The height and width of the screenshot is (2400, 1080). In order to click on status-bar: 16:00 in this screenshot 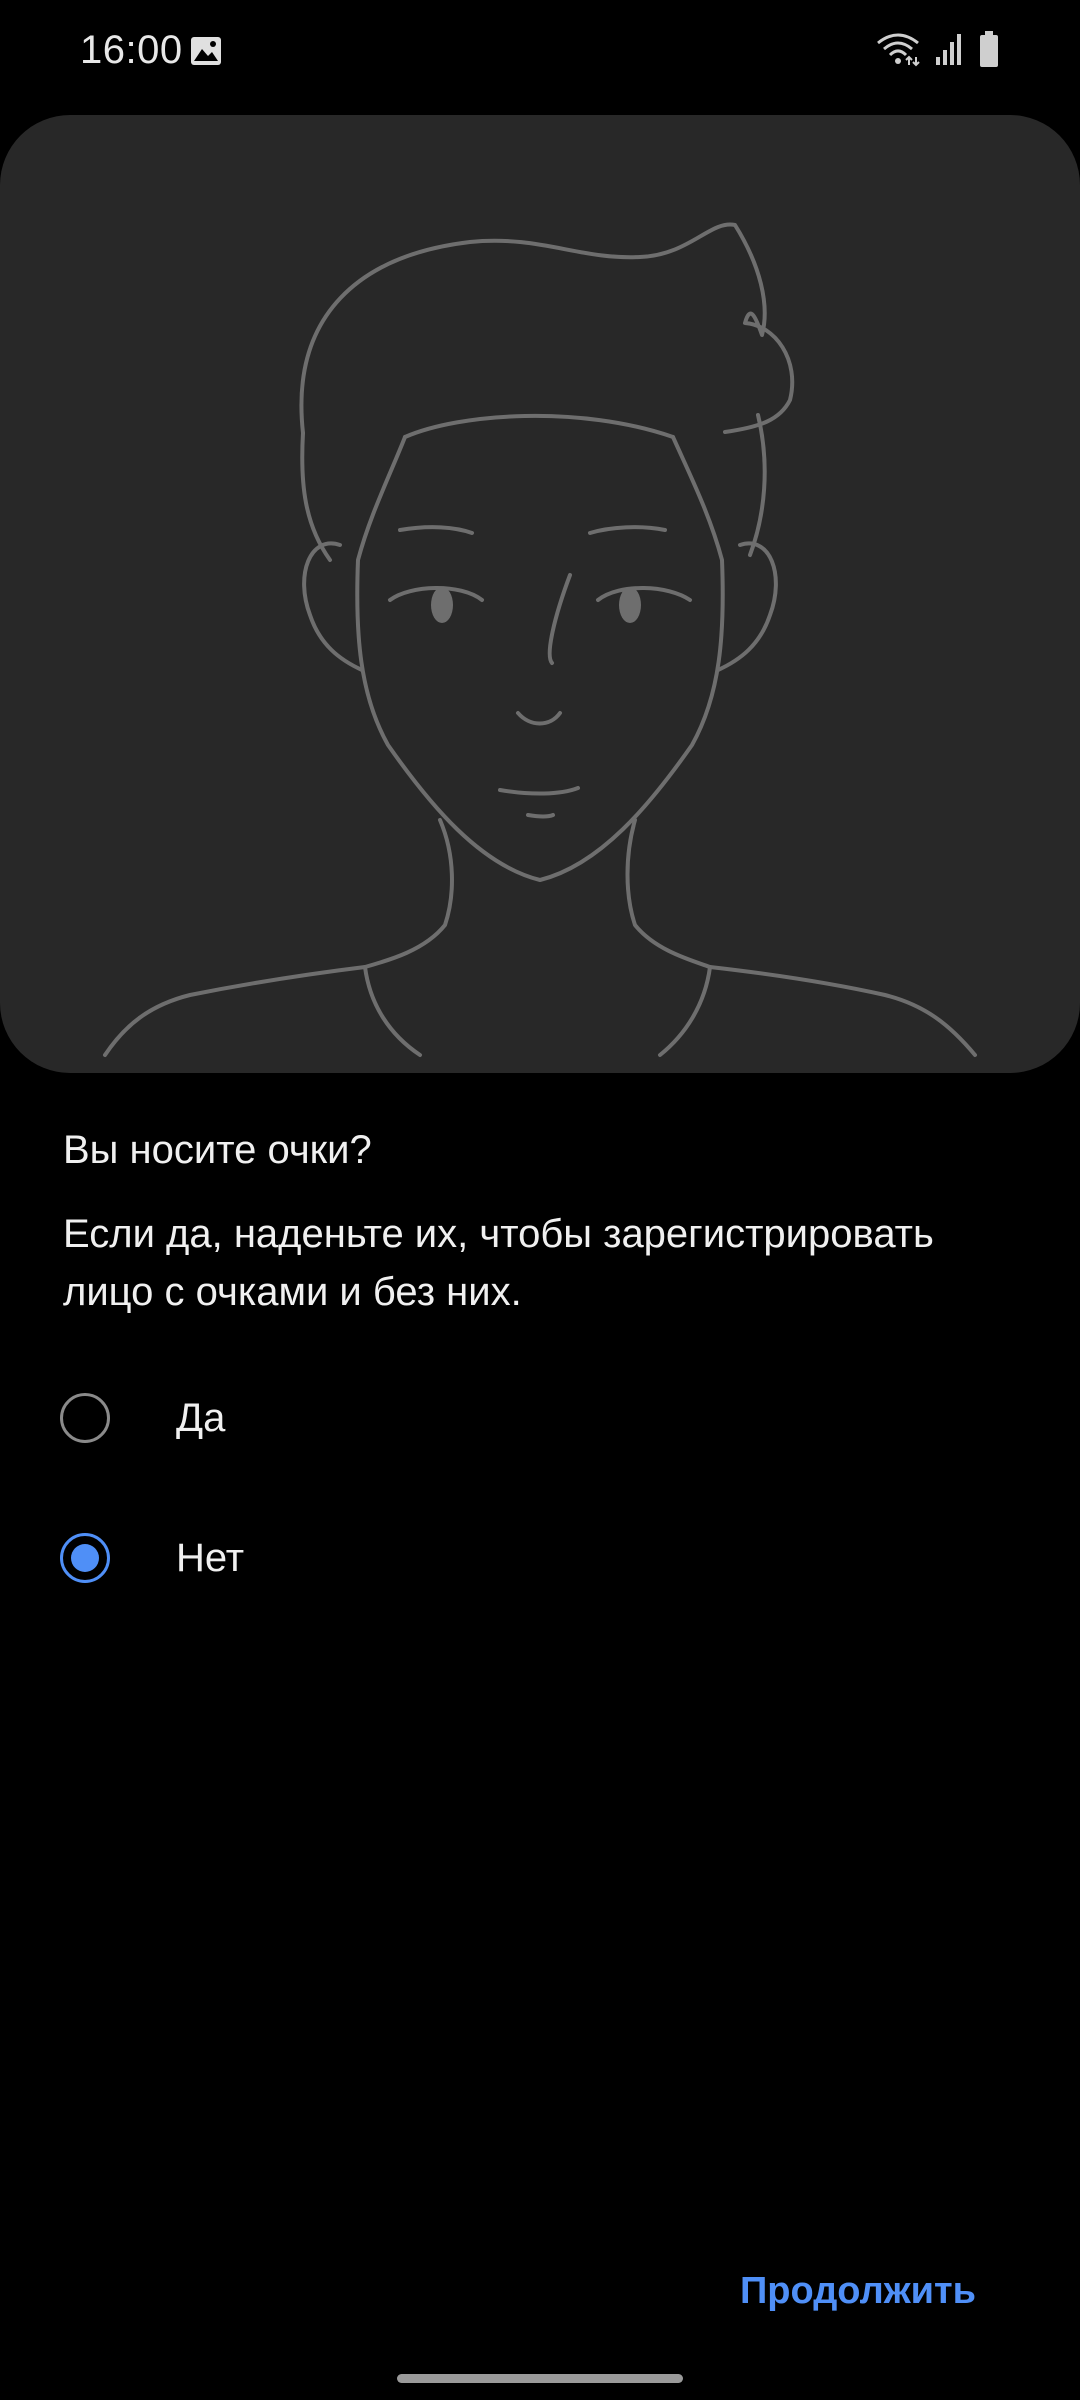, I will do `click(540, 55)`.